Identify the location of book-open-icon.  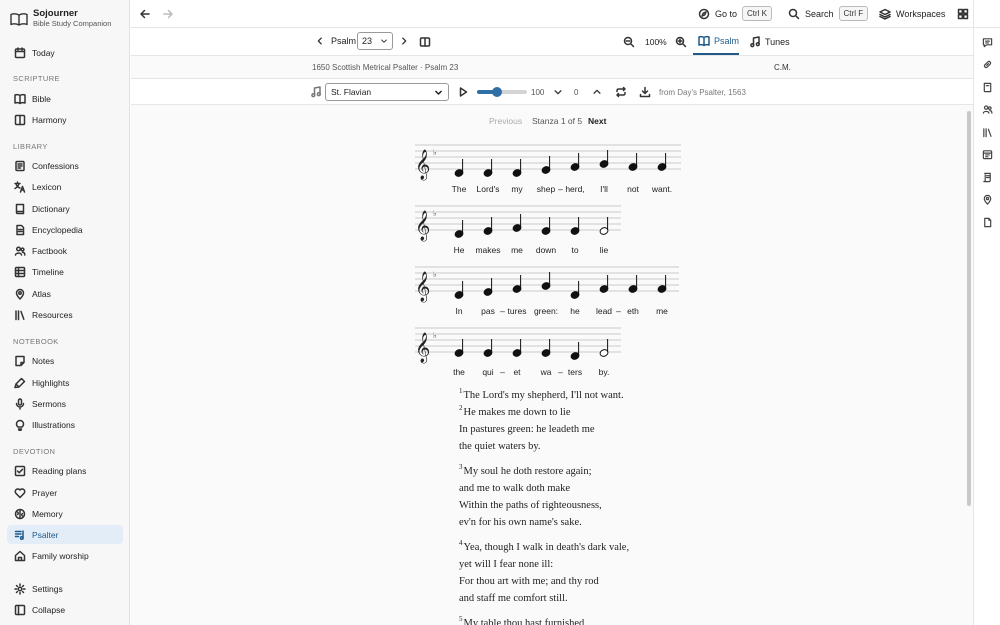
(425, 42).